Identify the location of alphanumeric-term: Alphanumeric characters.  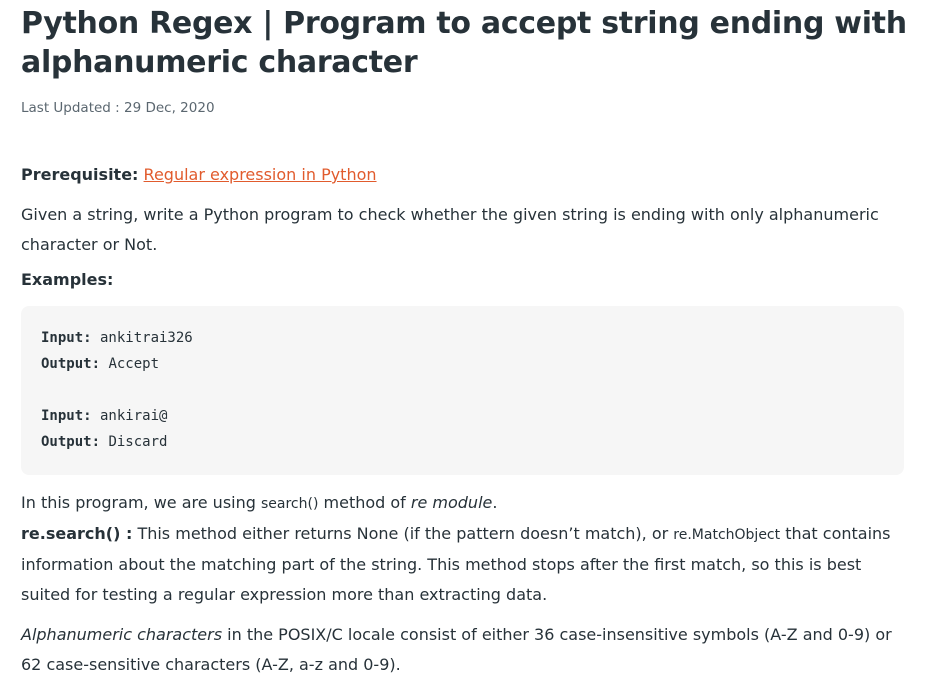
(122, 634).